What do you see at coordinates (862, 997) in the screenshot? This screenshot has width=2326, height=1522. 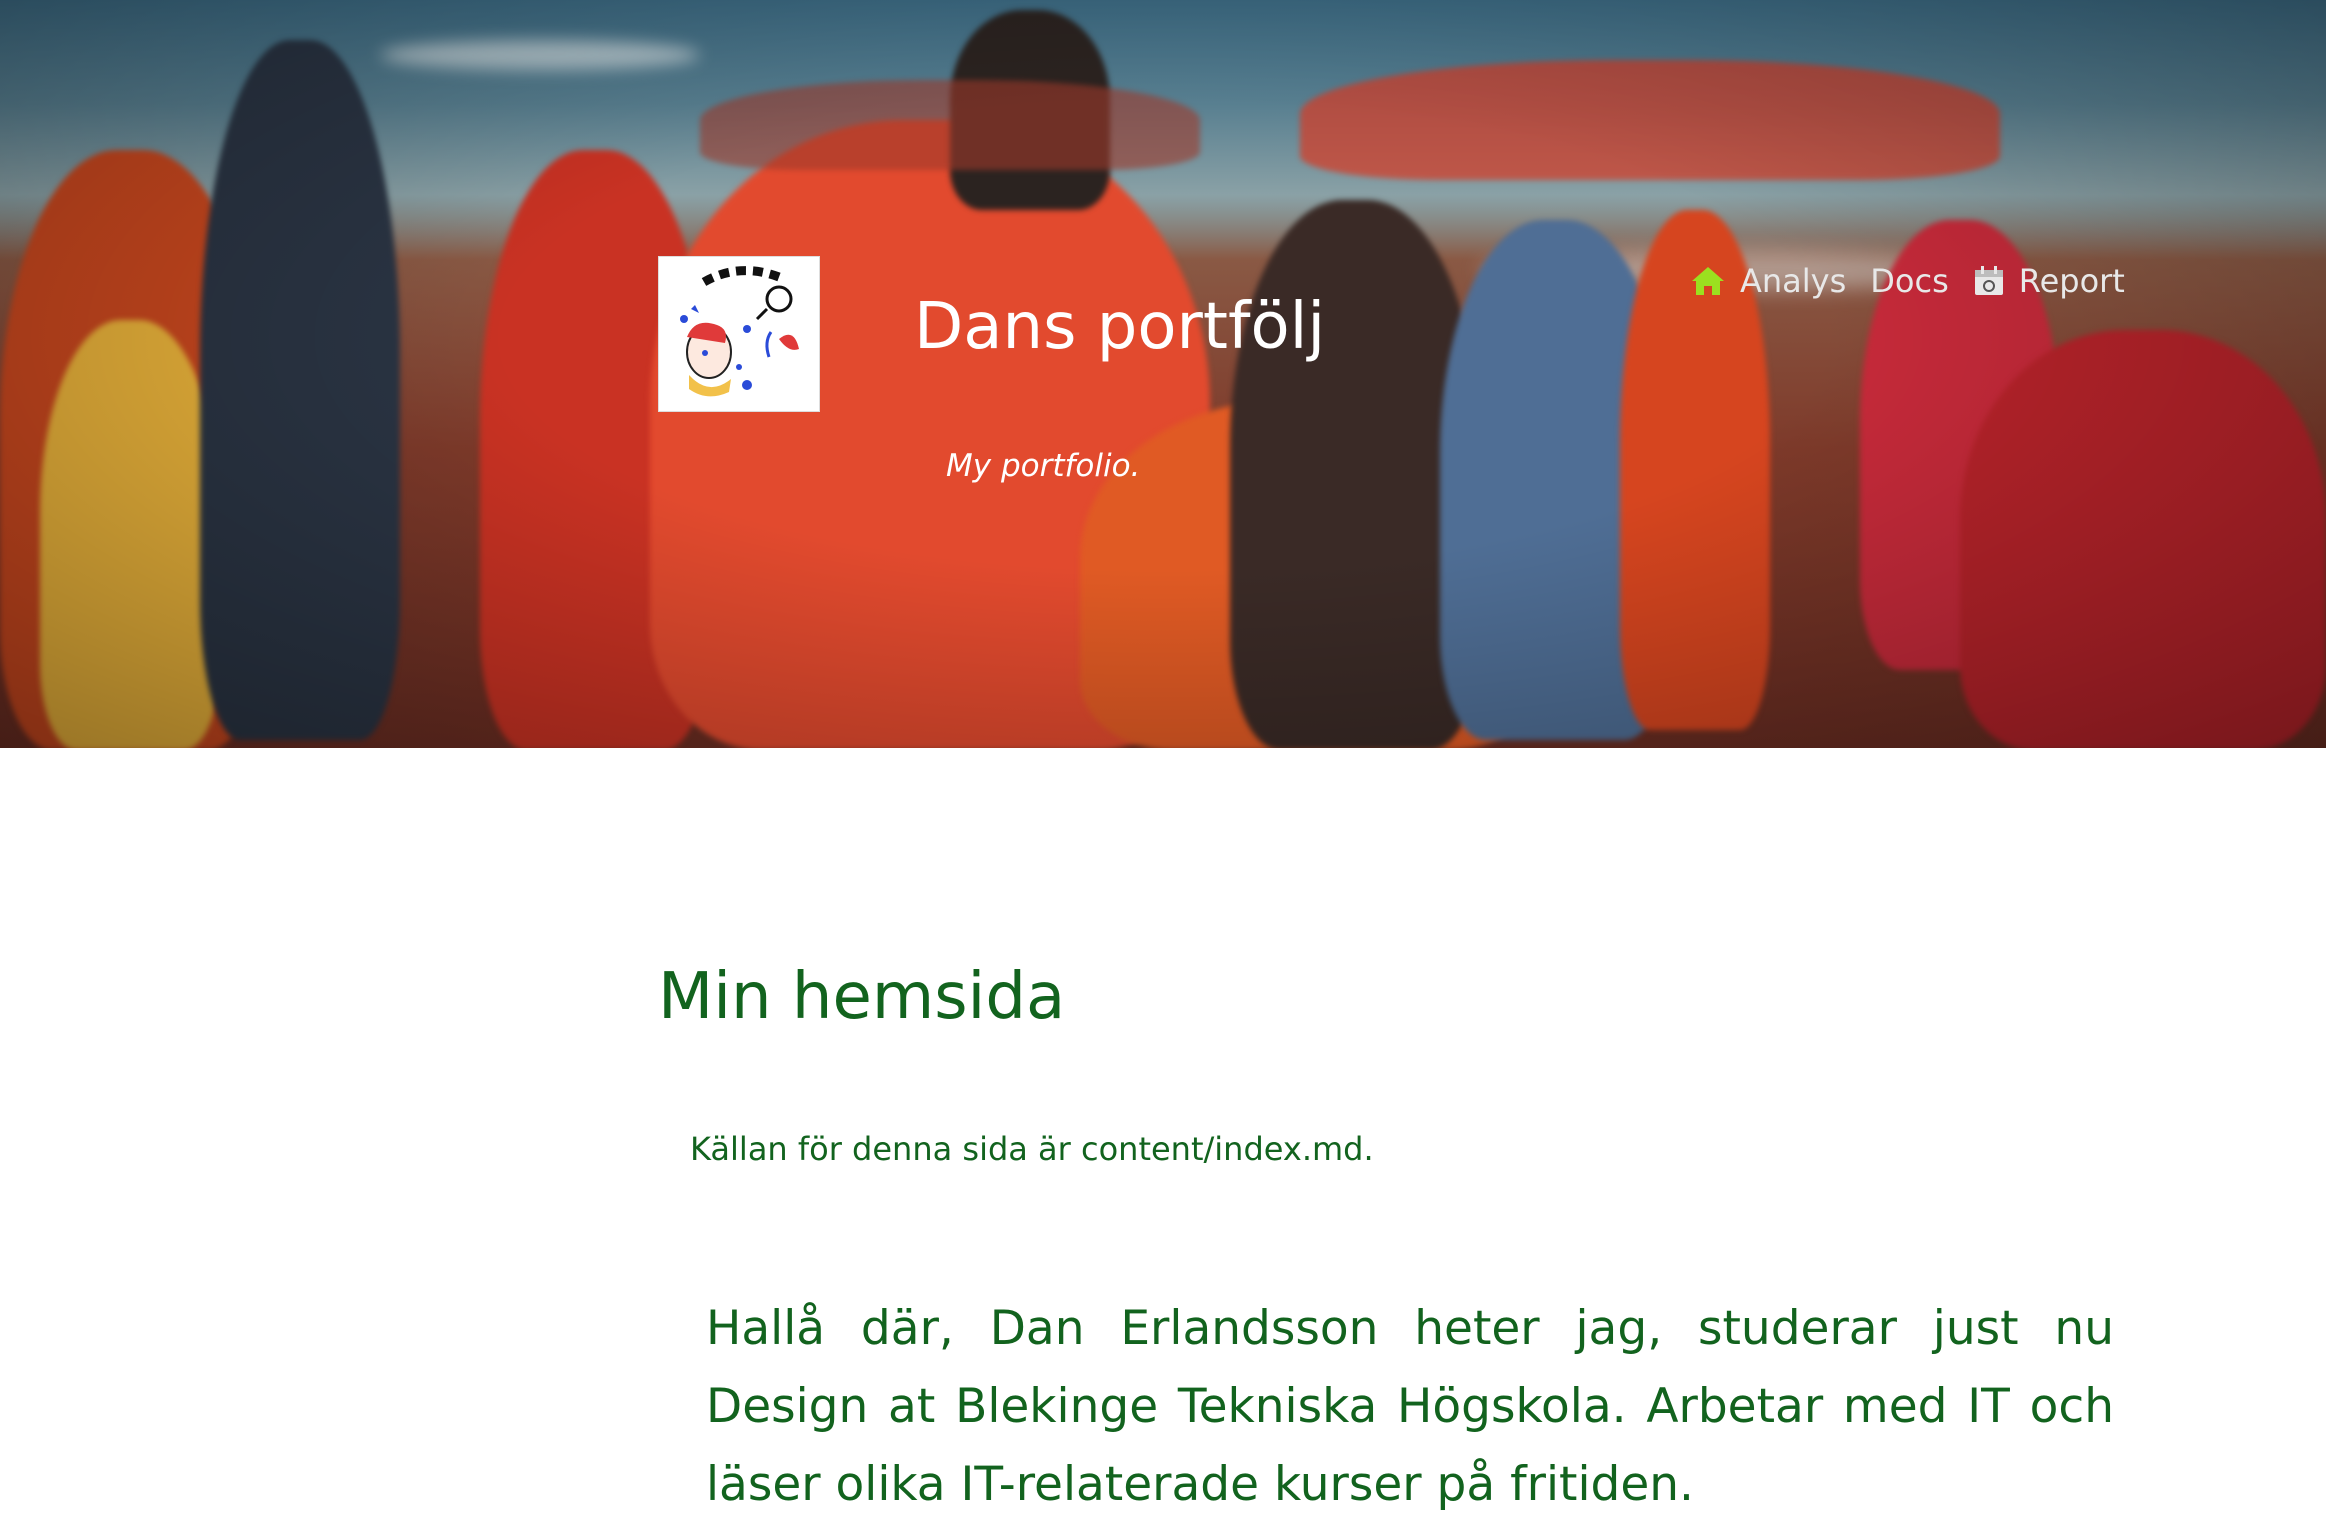 I see `page-title: Min hemsida` at bounding box center [862, 997].